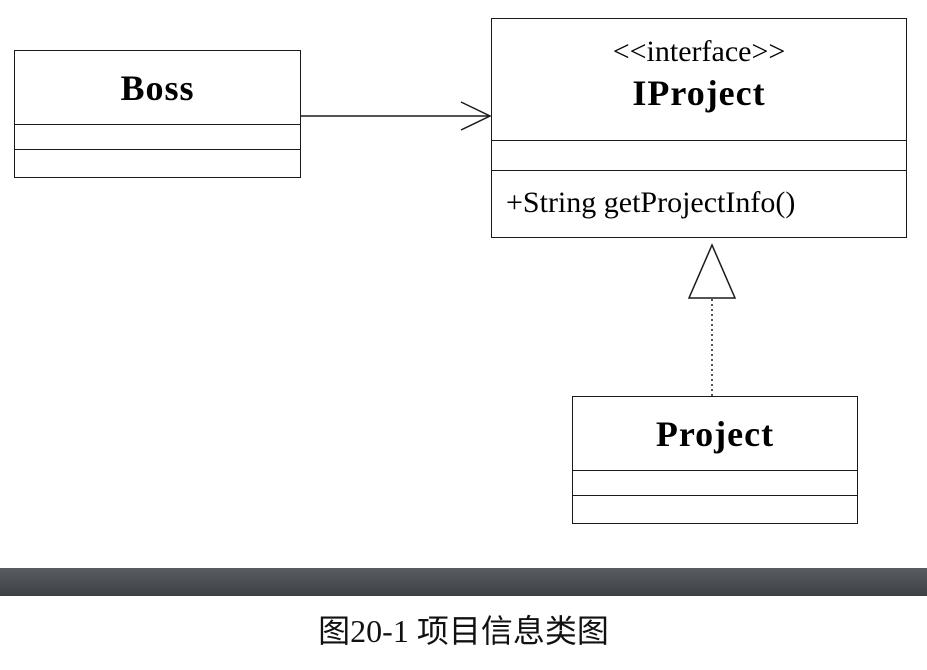 This screenshot has height=670, width=927. What do you see at coordinates (699, 93) in the screenshot?
I see `iproject-class-name: IProject` at bounding box center [699, 93].